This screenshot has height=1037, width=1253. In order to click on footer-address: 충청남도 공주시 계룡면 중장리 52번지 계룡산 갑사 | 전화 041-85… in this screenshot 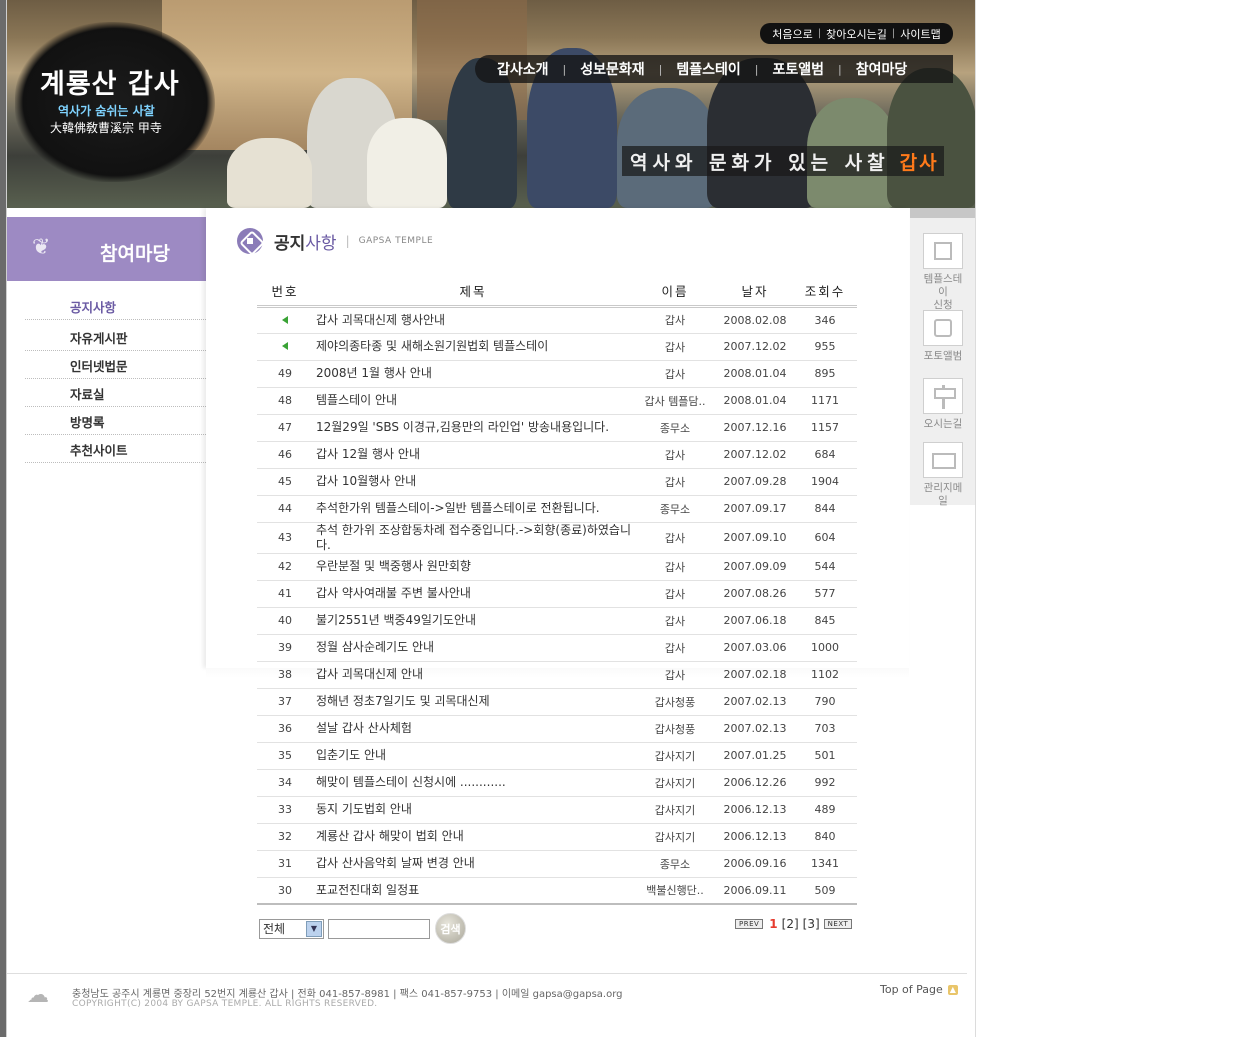, I will do `click(347, 994)`.